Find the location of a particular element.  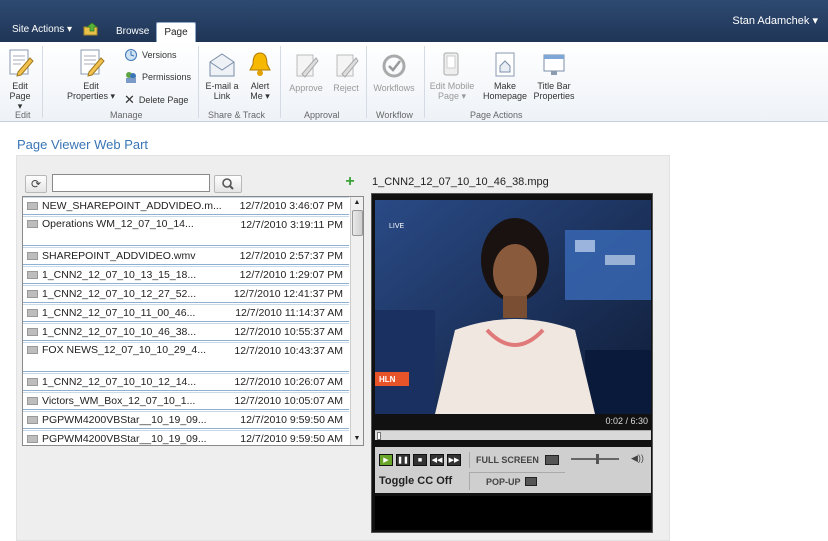

video-frame: LIVE HLN is located at coordinates (513, 307).